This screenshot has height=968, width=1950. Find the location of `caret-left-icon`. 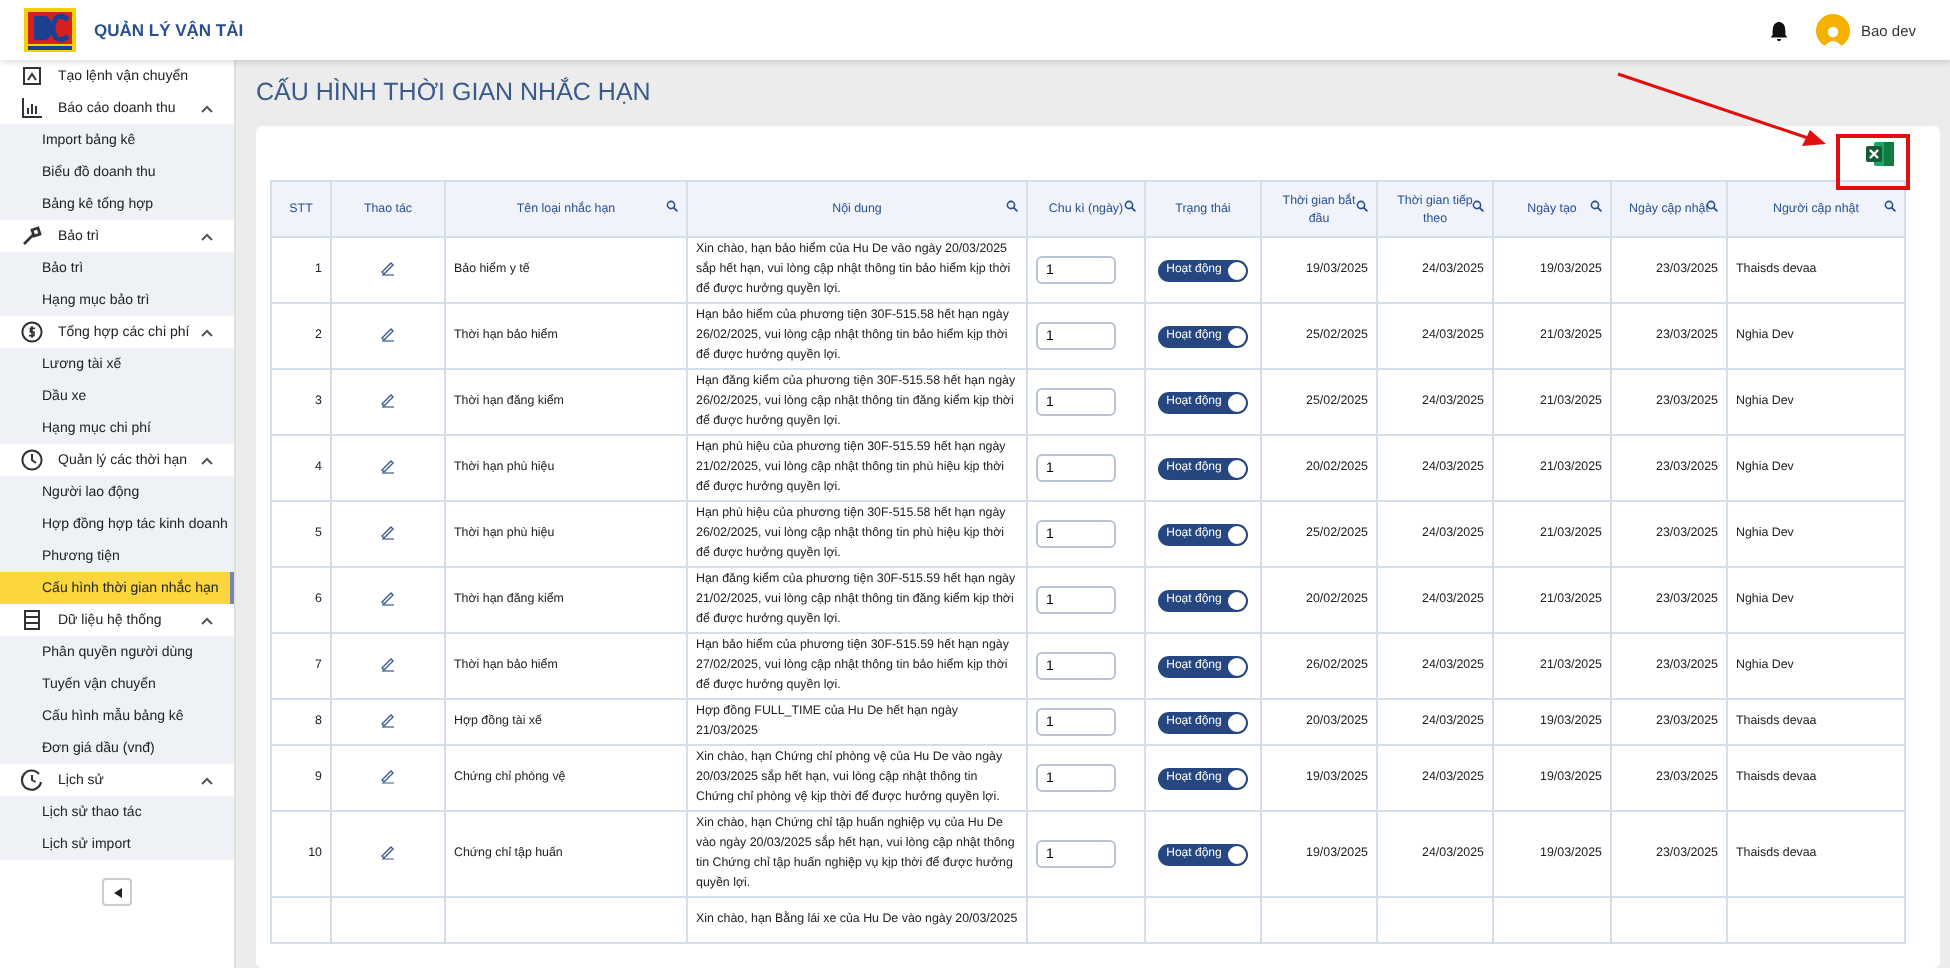

caret-left-icon is located at coordinates (117, 892).